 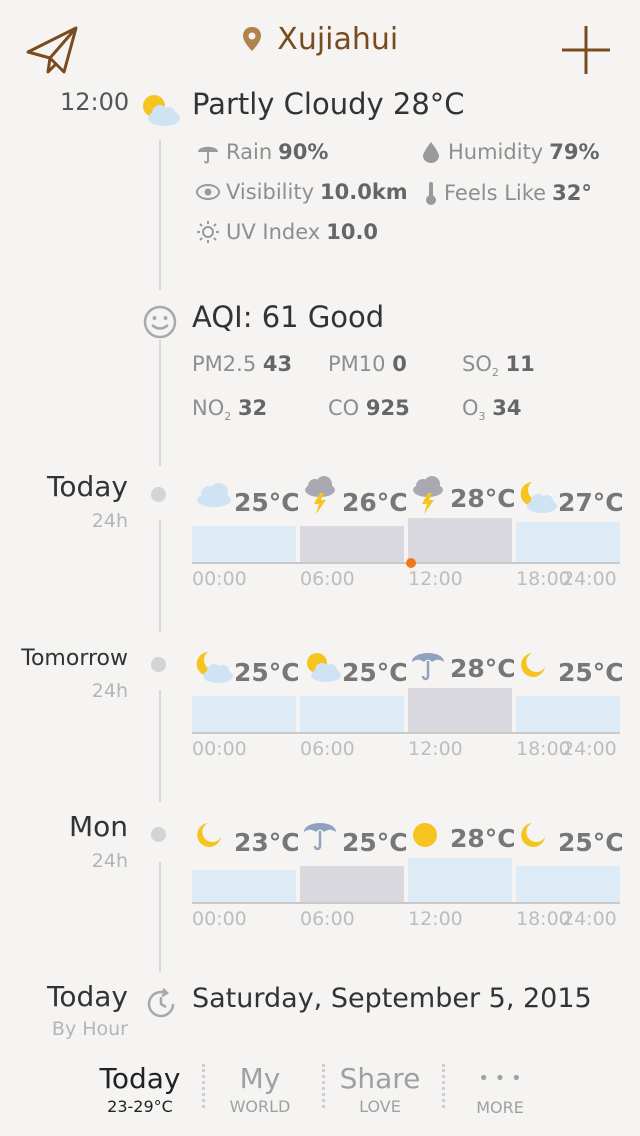 I want to click on feels-like-stat: Feels Like 32°, so click(x=508, y=193).